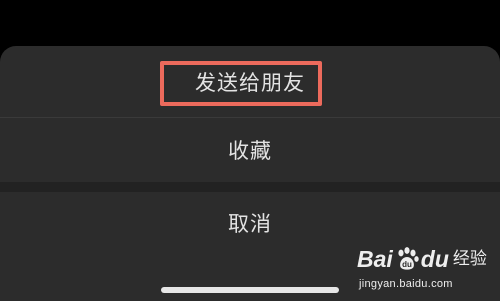 Image resolution: width=500 pixels, height=301 pixels. Describe the element at coordinates (250, 187) in the screenshot. I see `section-gap` at that location.